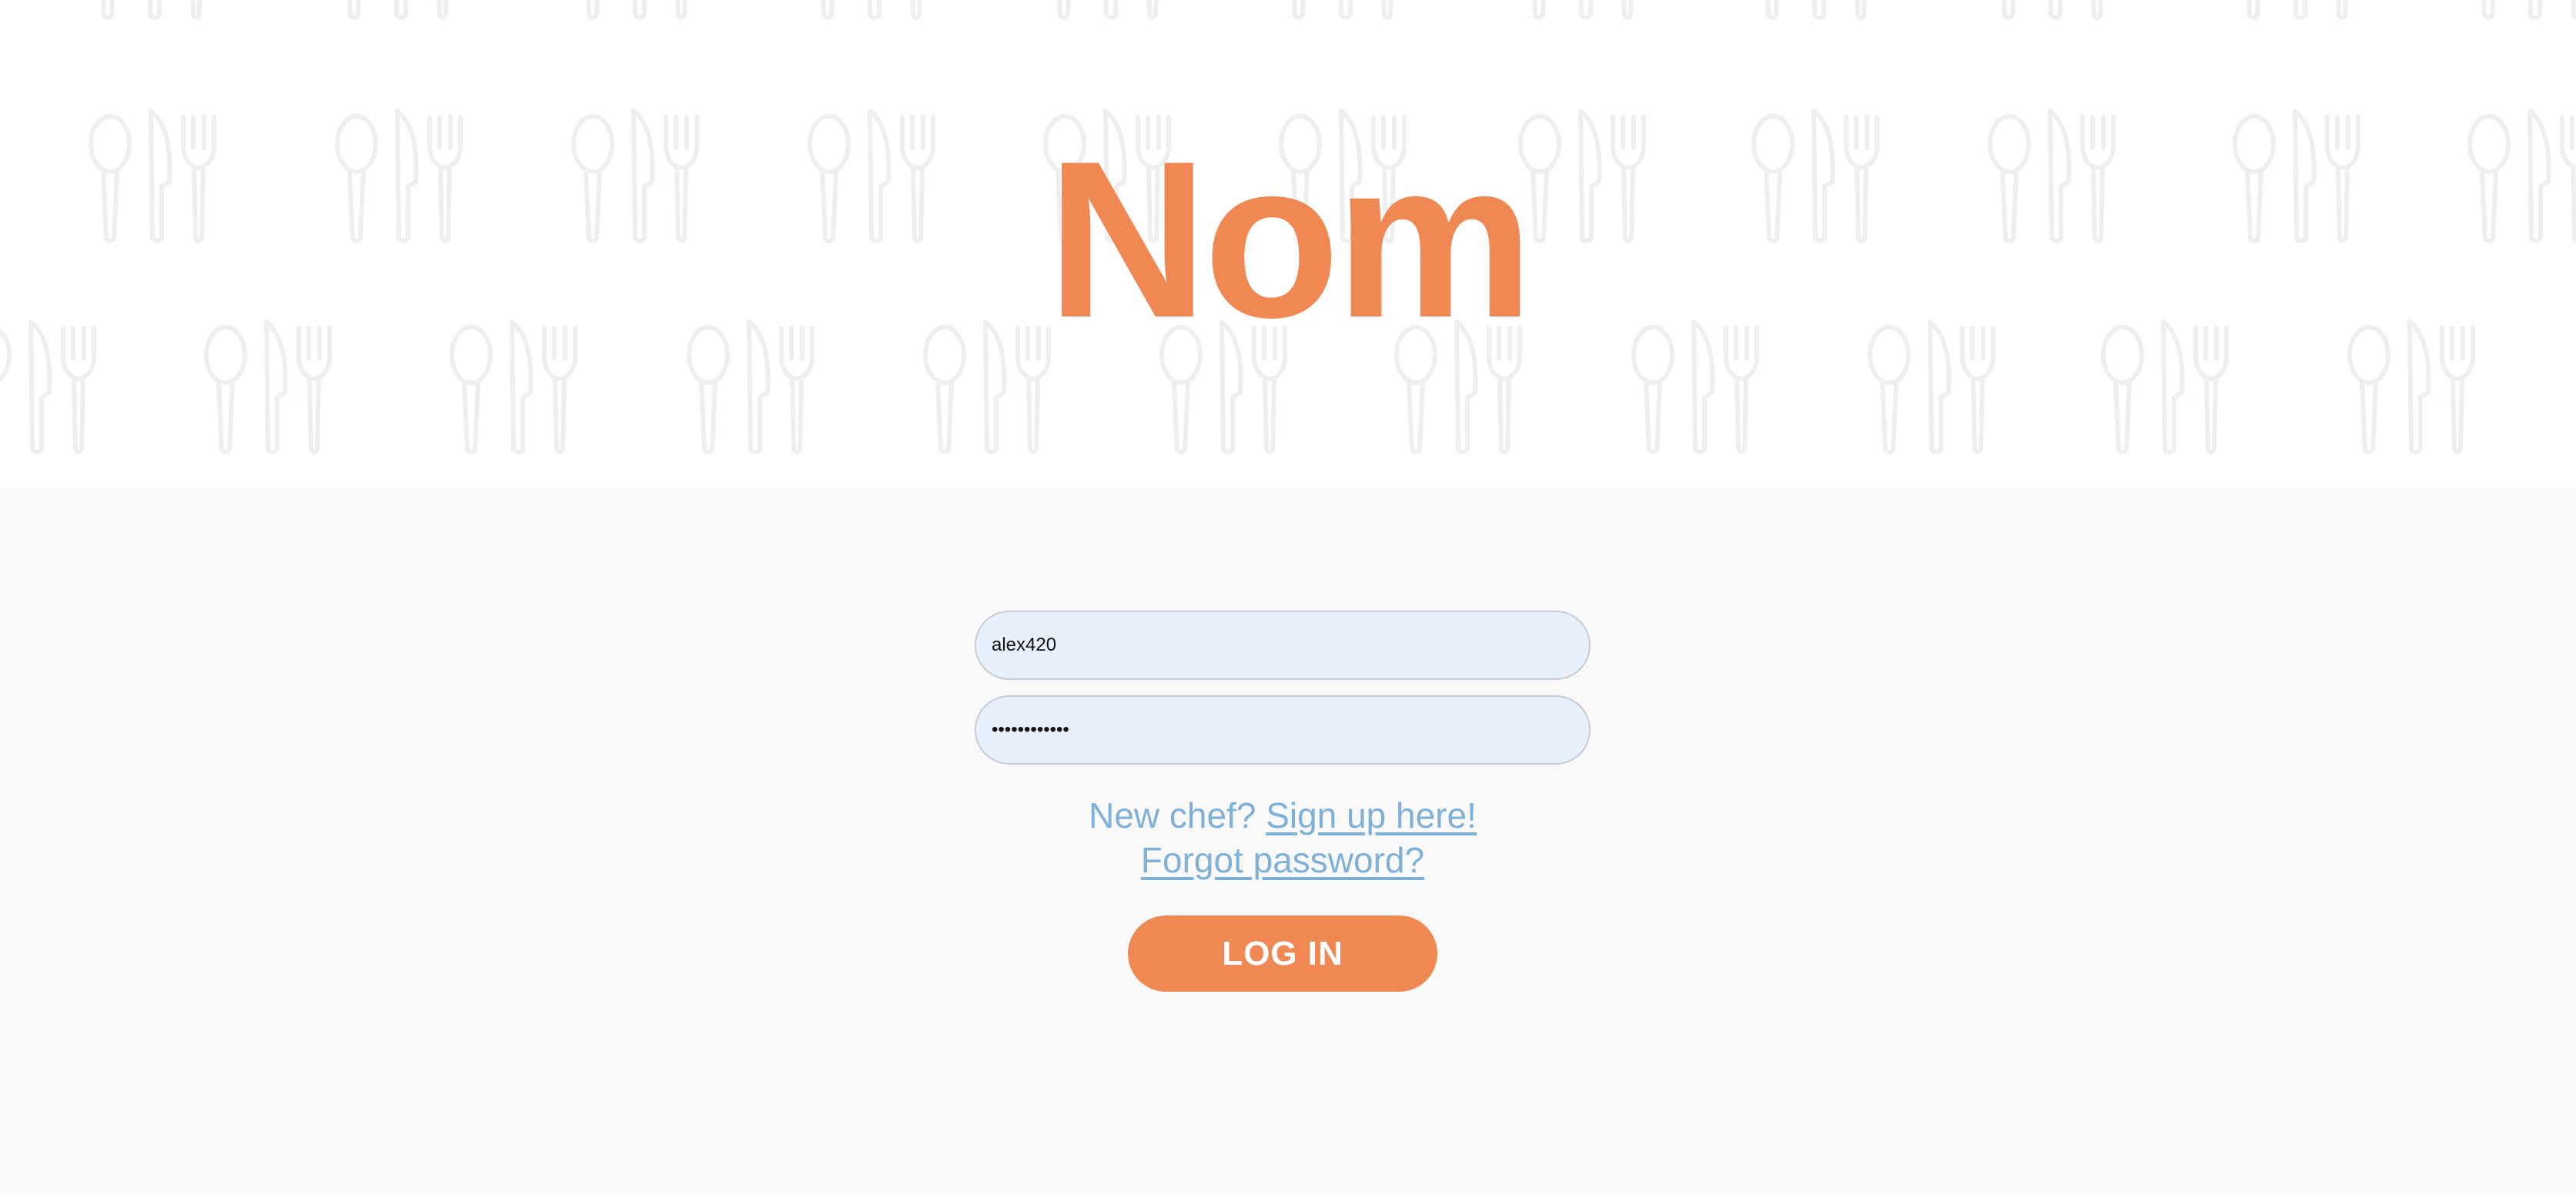 The width and height of the screenshot is (2576, 1195). I want to click on signup-line: New chef? Sign up here!, so click(1283, 815).